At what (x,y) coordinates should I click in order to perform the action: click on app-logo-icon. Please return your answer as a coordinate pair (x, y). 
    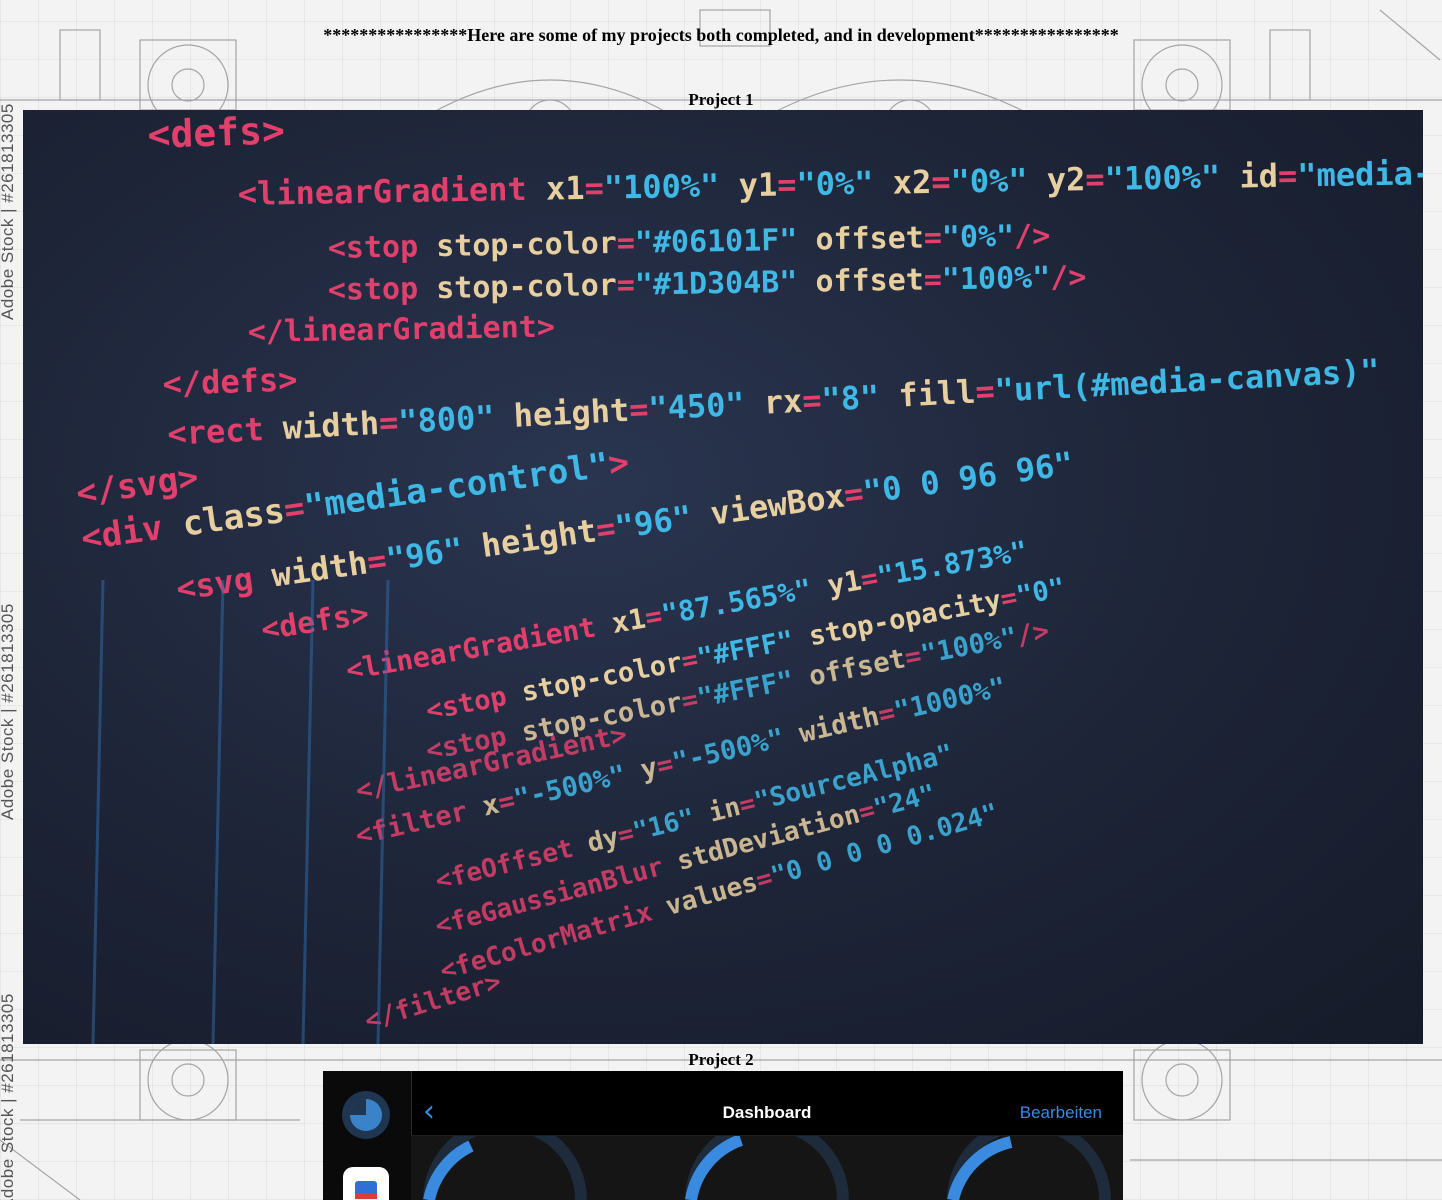
    Looking at the image, I should click on (366, 1115).